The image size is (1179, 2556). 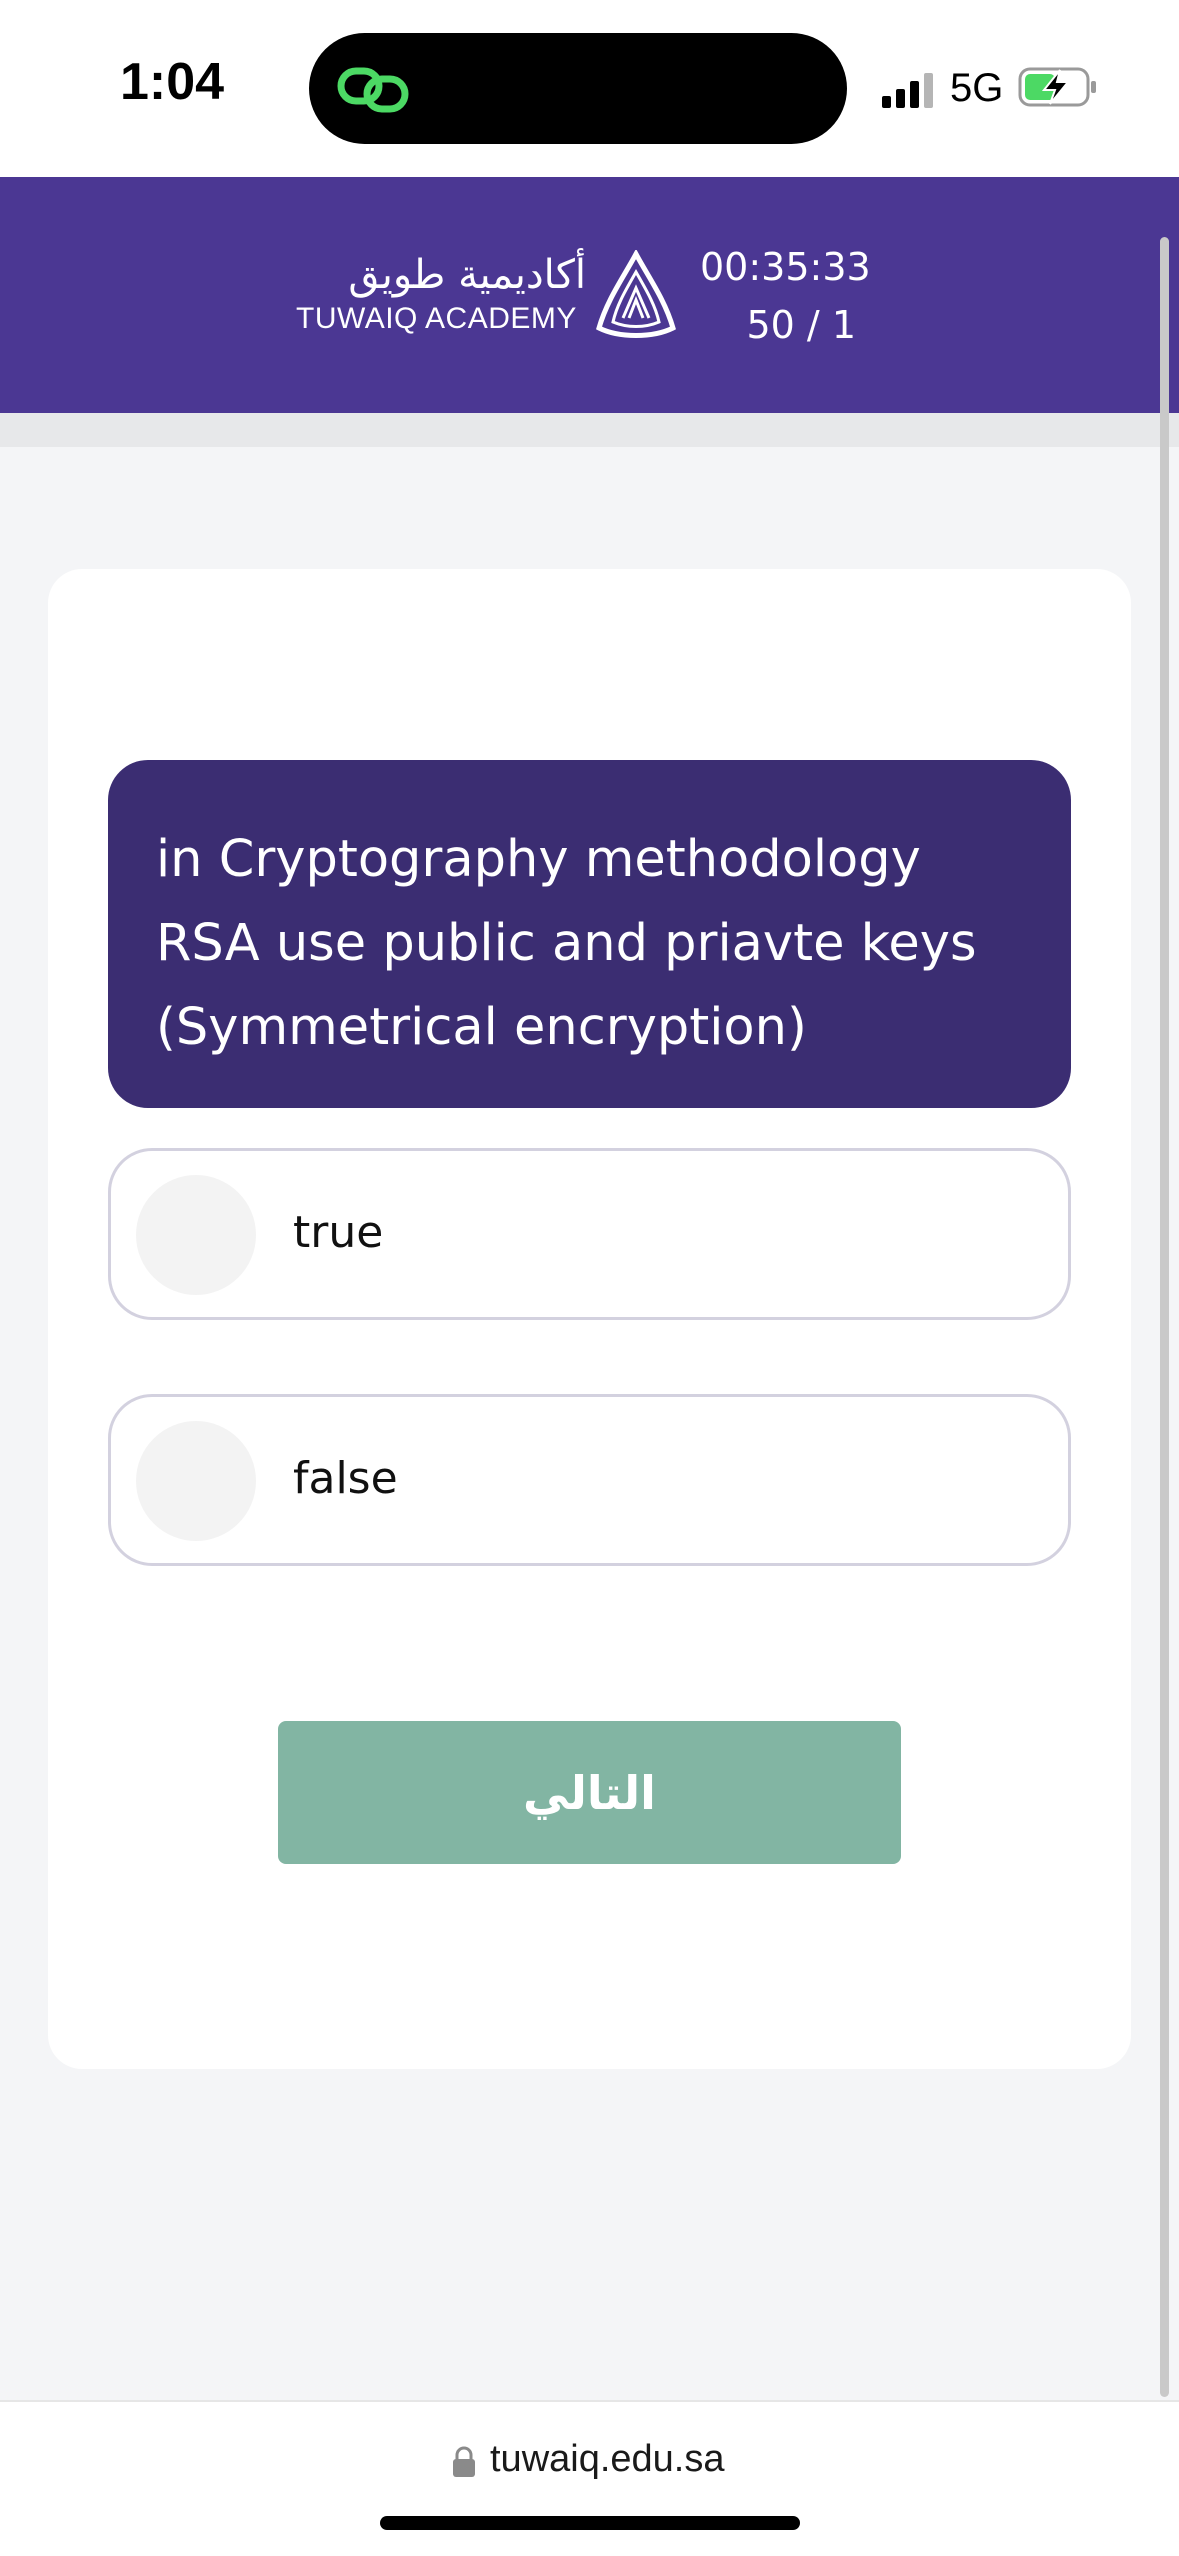 What do you see at coordinates (785, 267) in the screenshot?
I see `exam-timer: 00:35:33` at bounding box center [785, 267].